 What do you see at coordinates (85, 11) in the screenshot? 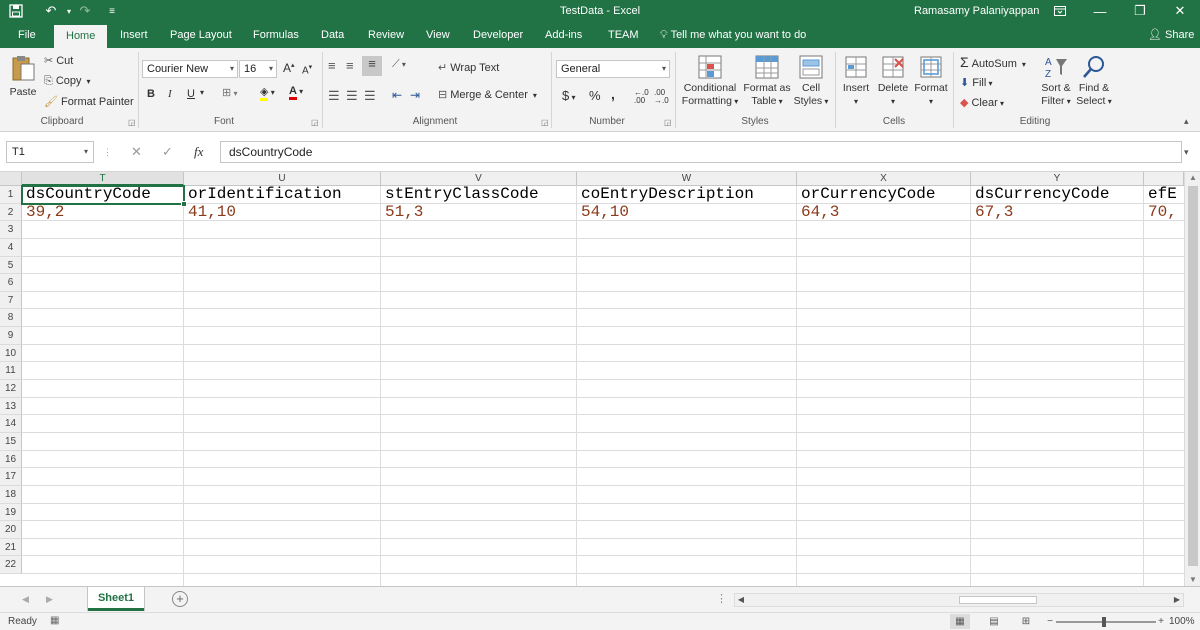
I see `redo-icon: ↷` at bounding box center [85, 11].